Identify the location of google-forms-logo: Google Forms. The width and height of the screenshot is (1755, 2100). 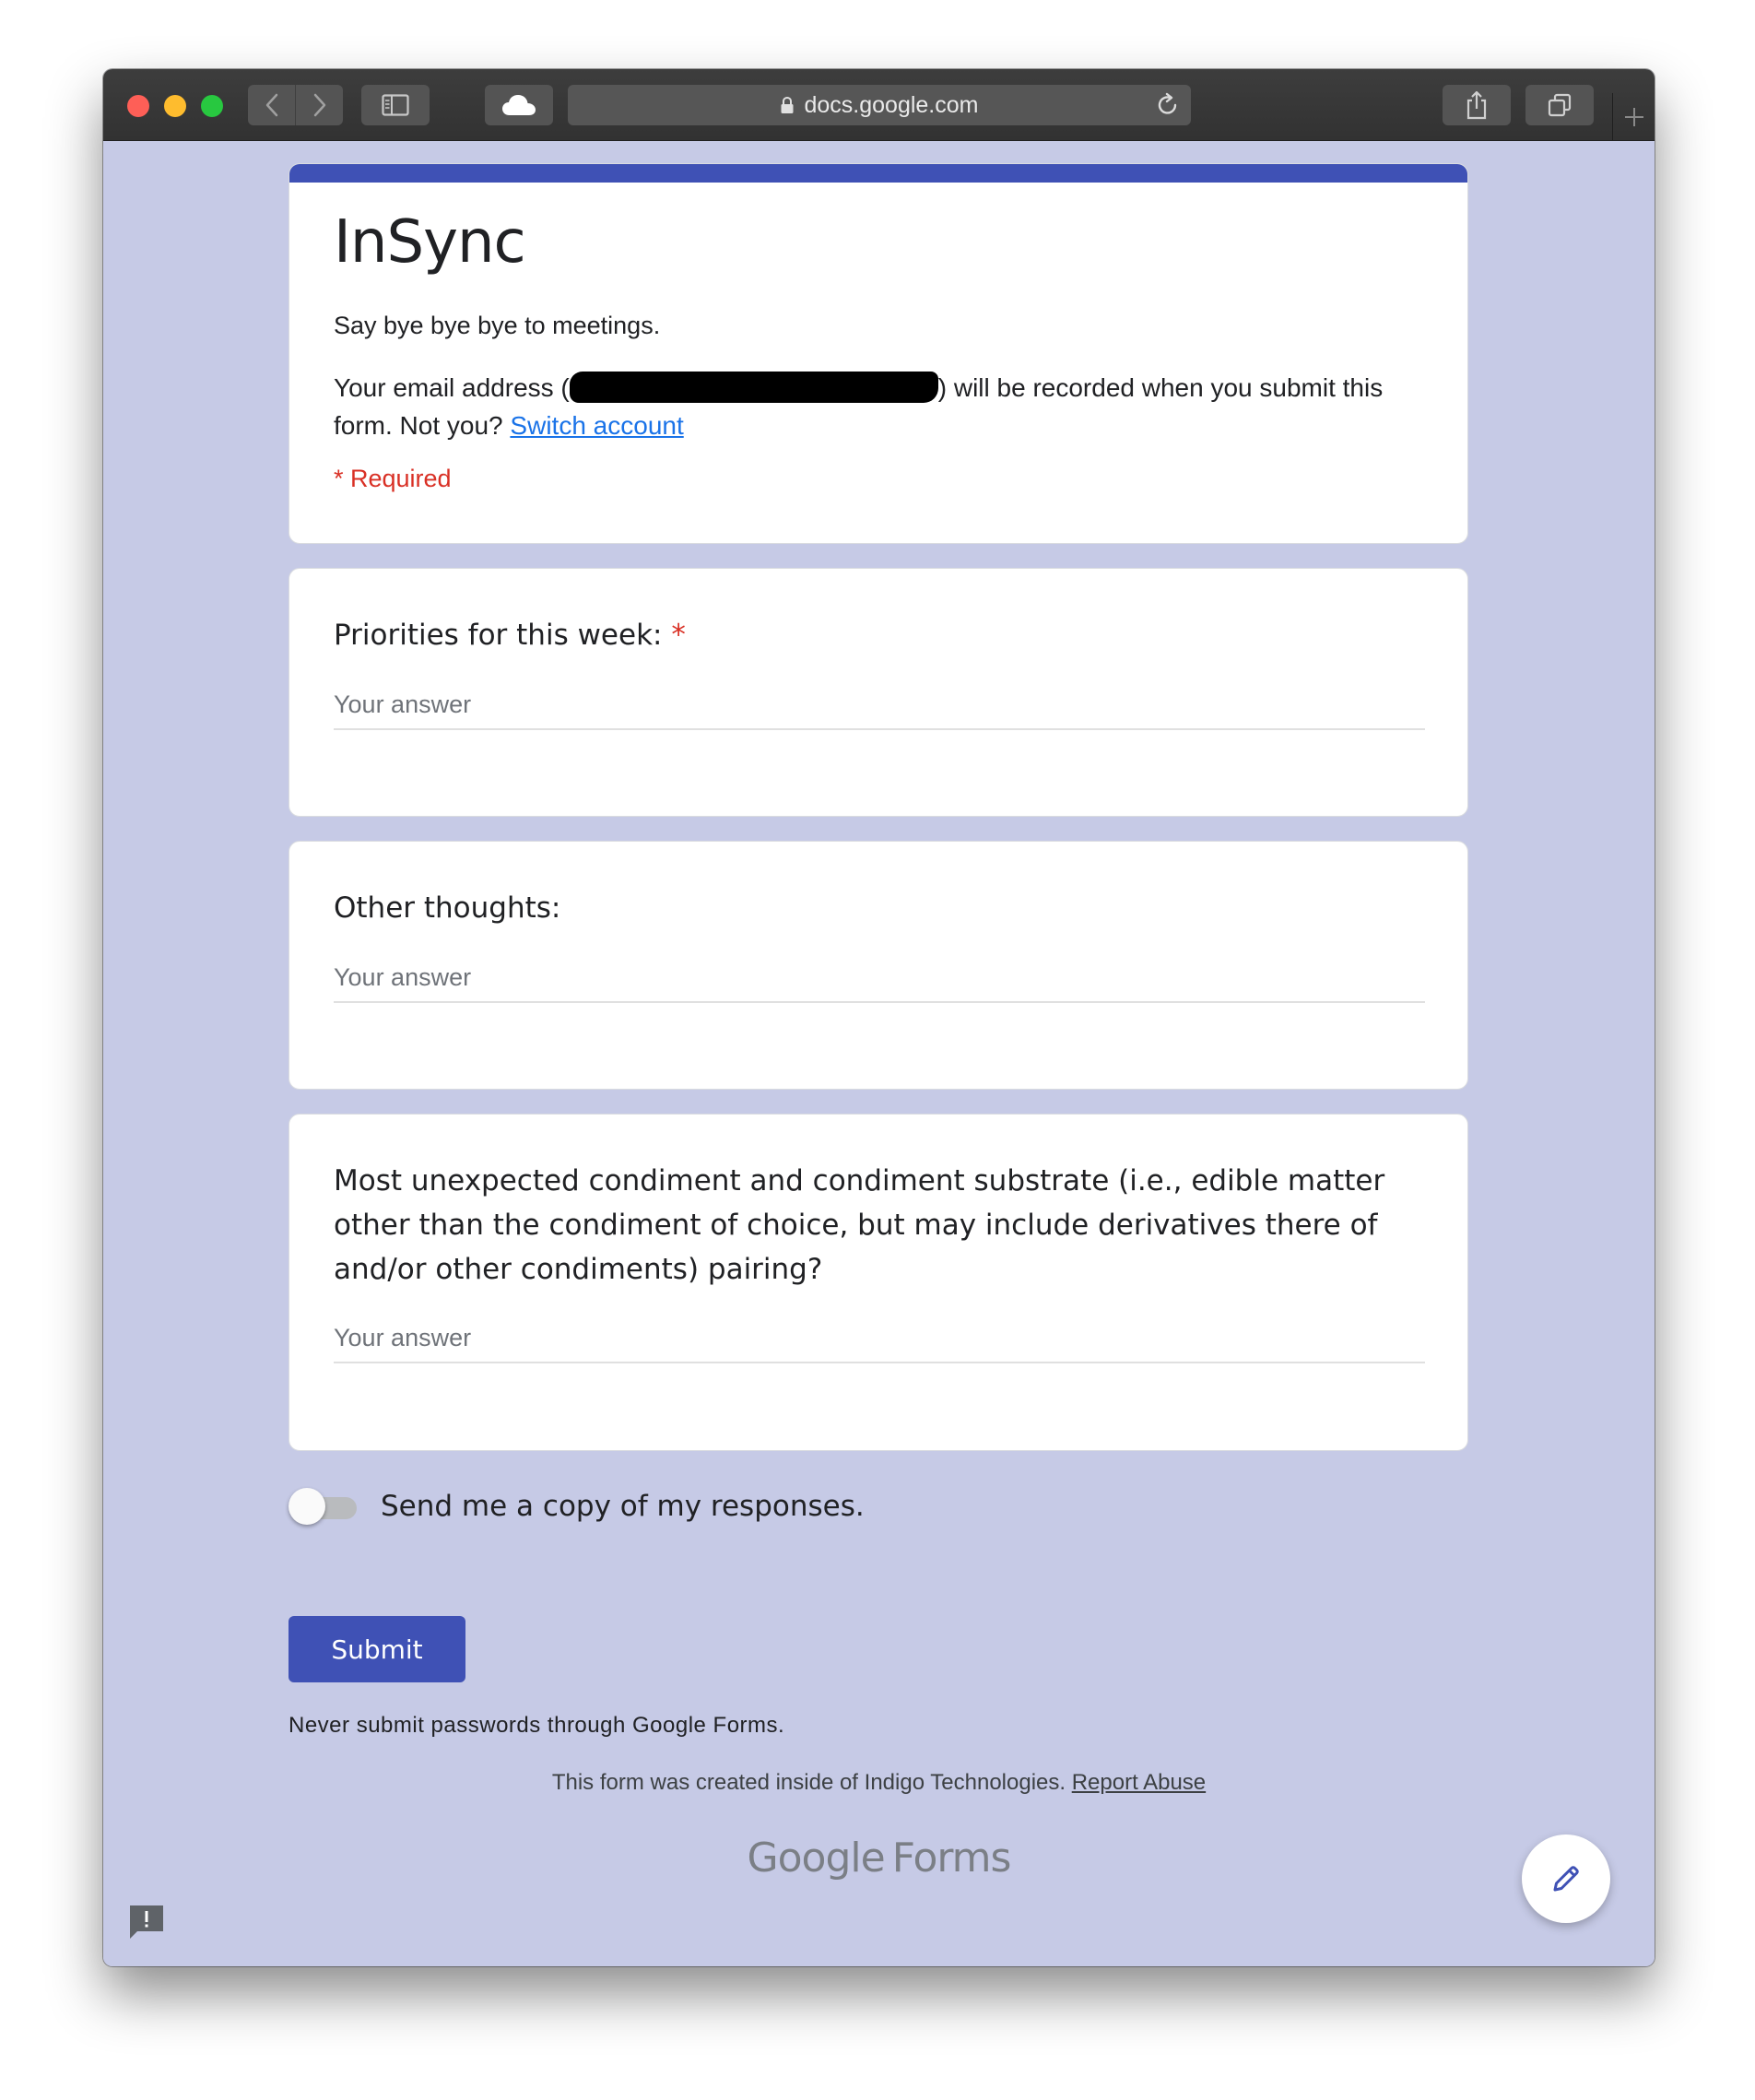
(879, 1859).